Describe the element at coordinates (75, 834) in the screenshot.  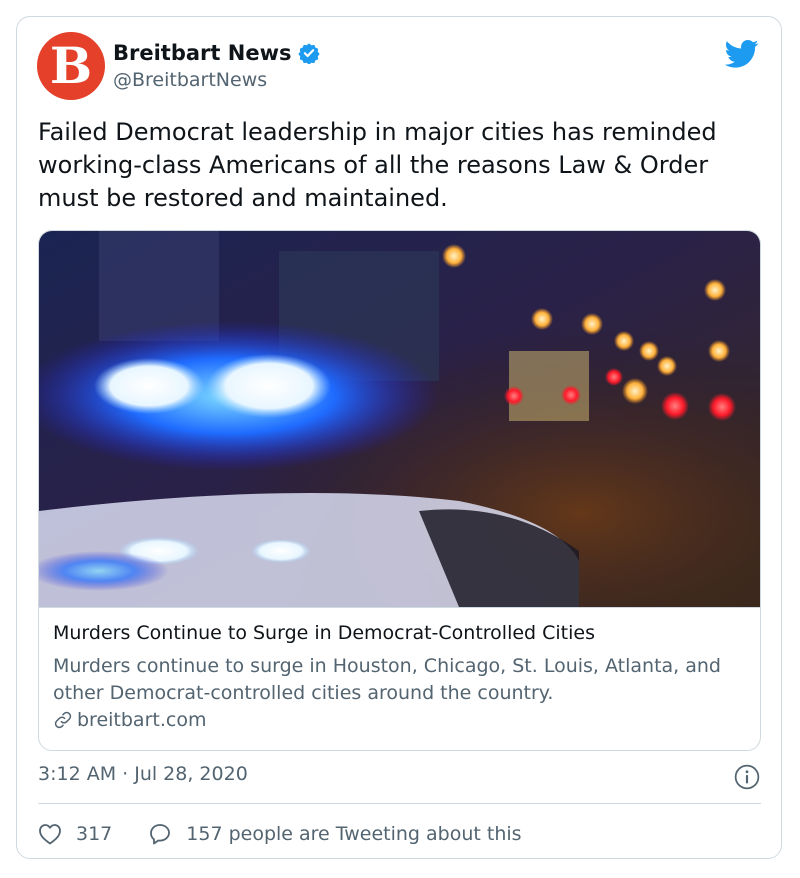
I see `like-button: 317` at that location.